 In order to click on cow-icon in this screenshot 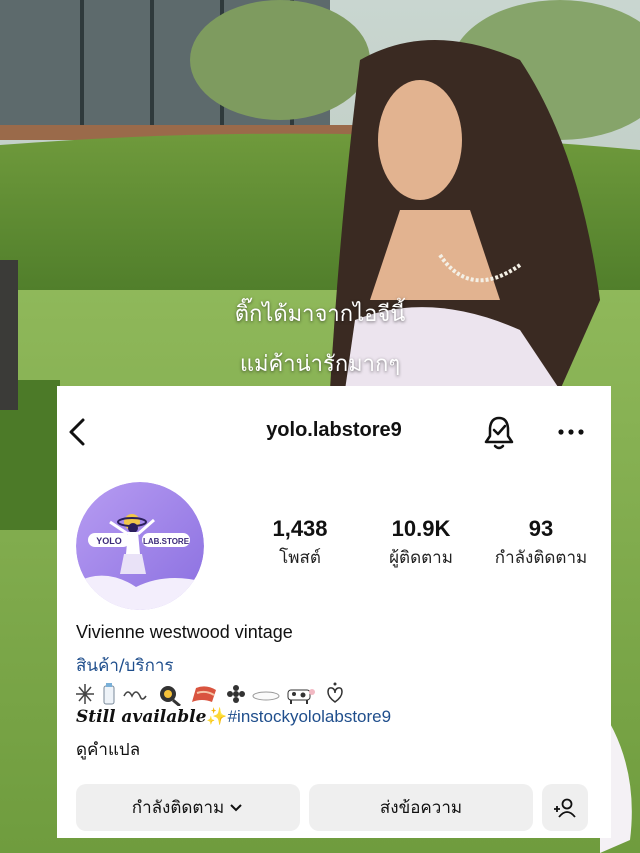, I will do `click(301, 696)`.